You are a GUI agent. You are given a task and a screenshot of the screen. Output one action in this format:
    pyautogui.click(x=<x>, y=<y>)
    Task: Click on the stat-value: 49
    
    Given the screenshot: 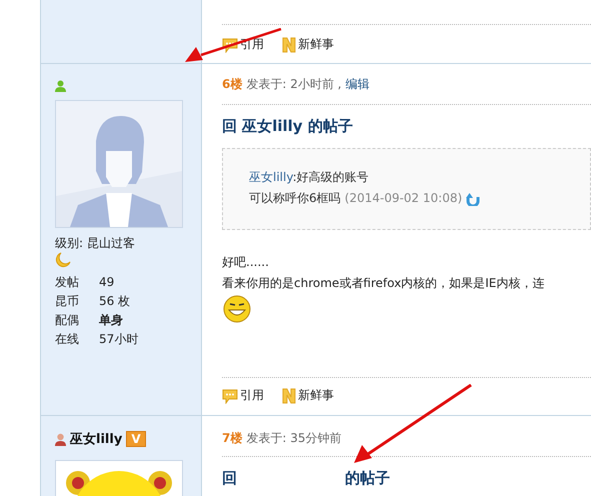 What is the action you would take?
    pyautogui.click(x=107, y=282)
    